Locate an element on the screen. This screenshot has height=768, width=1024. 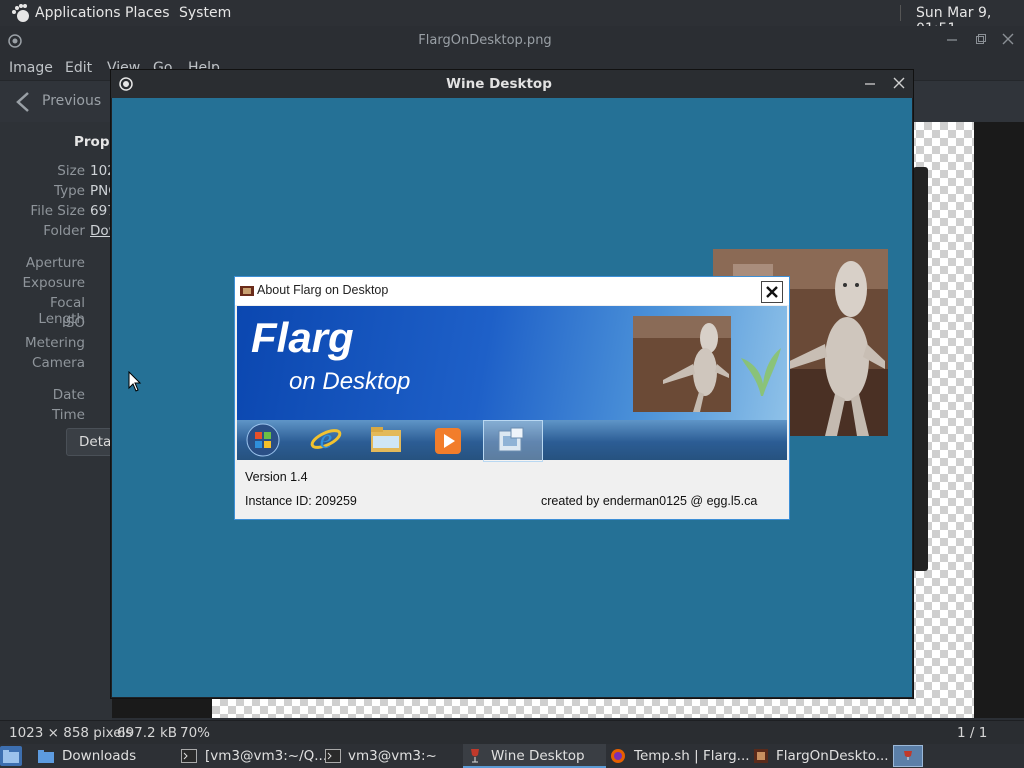
menu-edit: Edit is located at coordinates (78, 68).